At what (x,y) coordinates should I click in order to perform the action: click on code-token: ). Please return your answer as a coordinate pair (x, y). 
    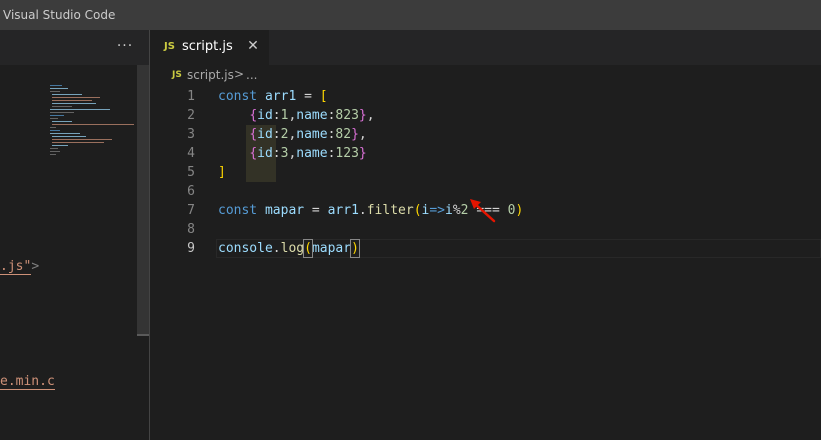
    Looking at the image, I should click on (519, 210).